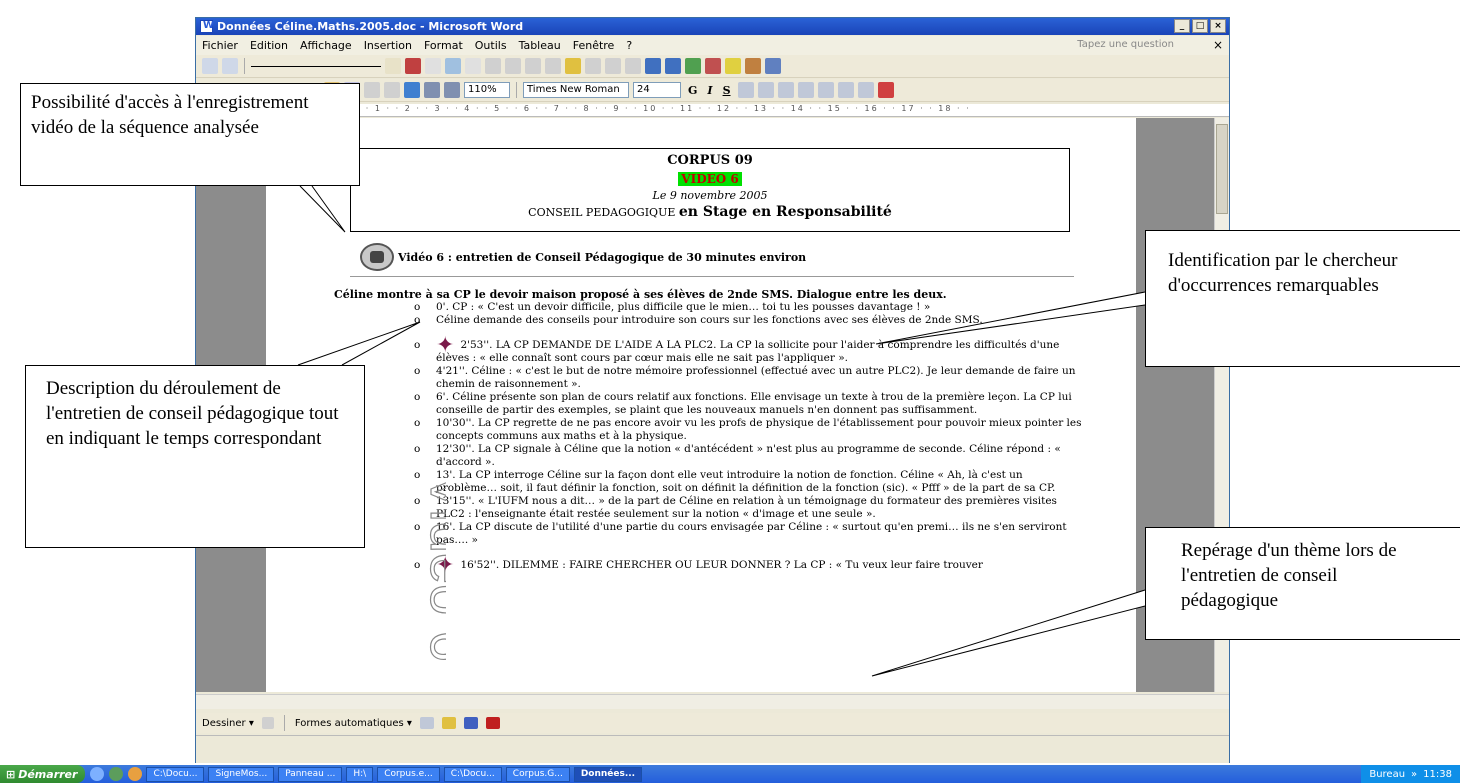 This screenshot has width=1460, height=783. I want to click on bullets-icon, so click(845, 90).